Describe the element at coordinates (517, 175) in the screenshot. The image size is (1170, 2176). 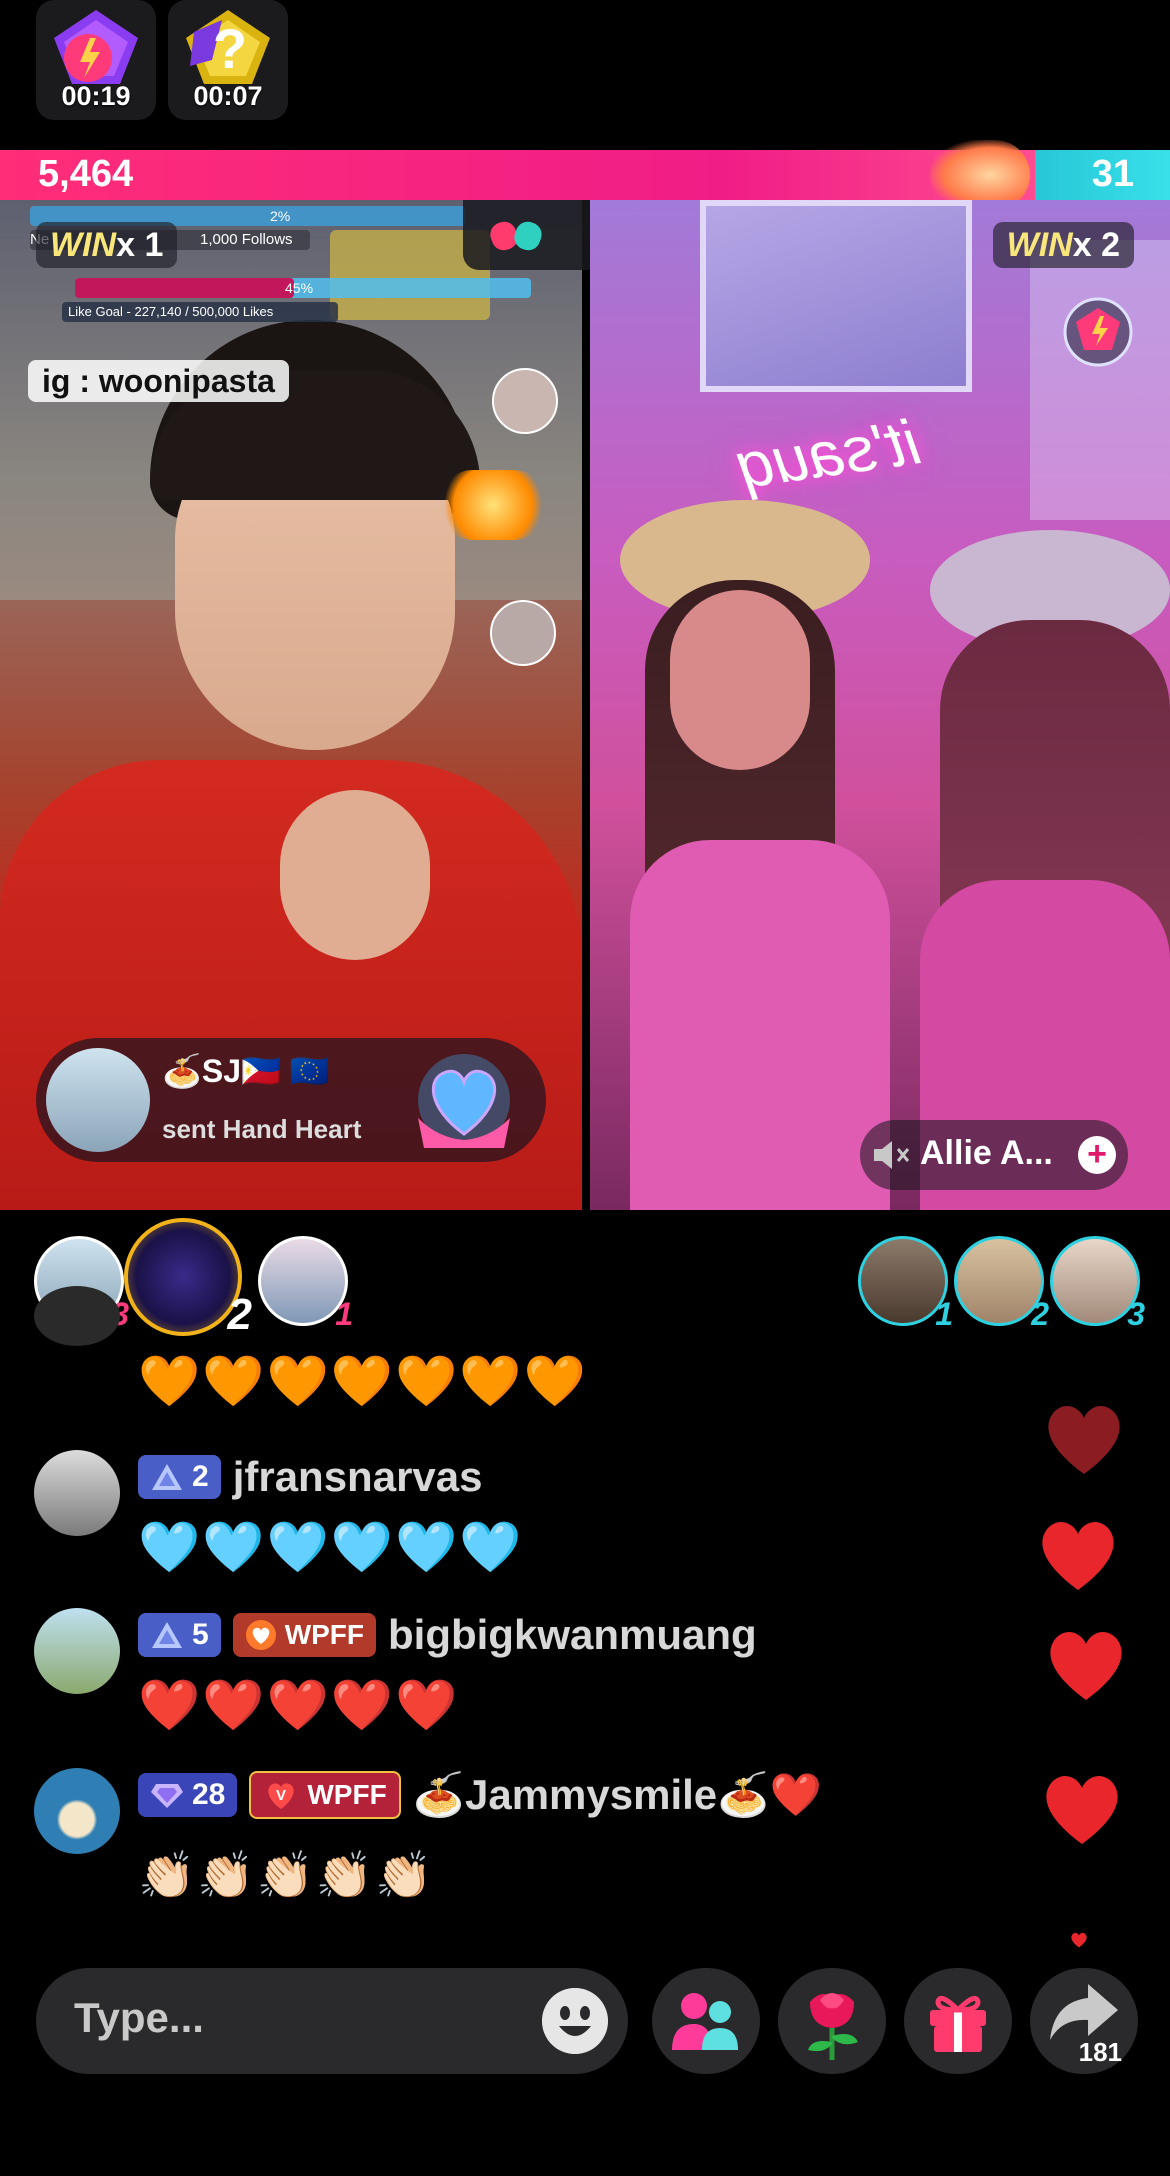
I see `left-score-fill` at that location.